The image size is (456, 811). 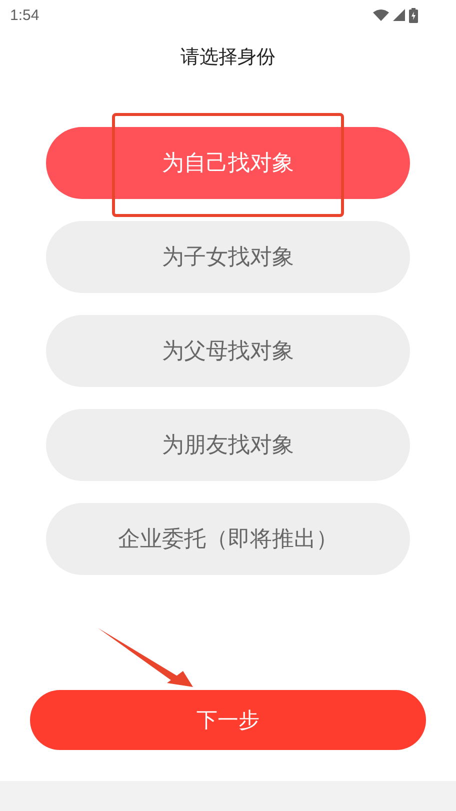 I want to click on page-title: 请选择身份, so click(x=228, y=57).